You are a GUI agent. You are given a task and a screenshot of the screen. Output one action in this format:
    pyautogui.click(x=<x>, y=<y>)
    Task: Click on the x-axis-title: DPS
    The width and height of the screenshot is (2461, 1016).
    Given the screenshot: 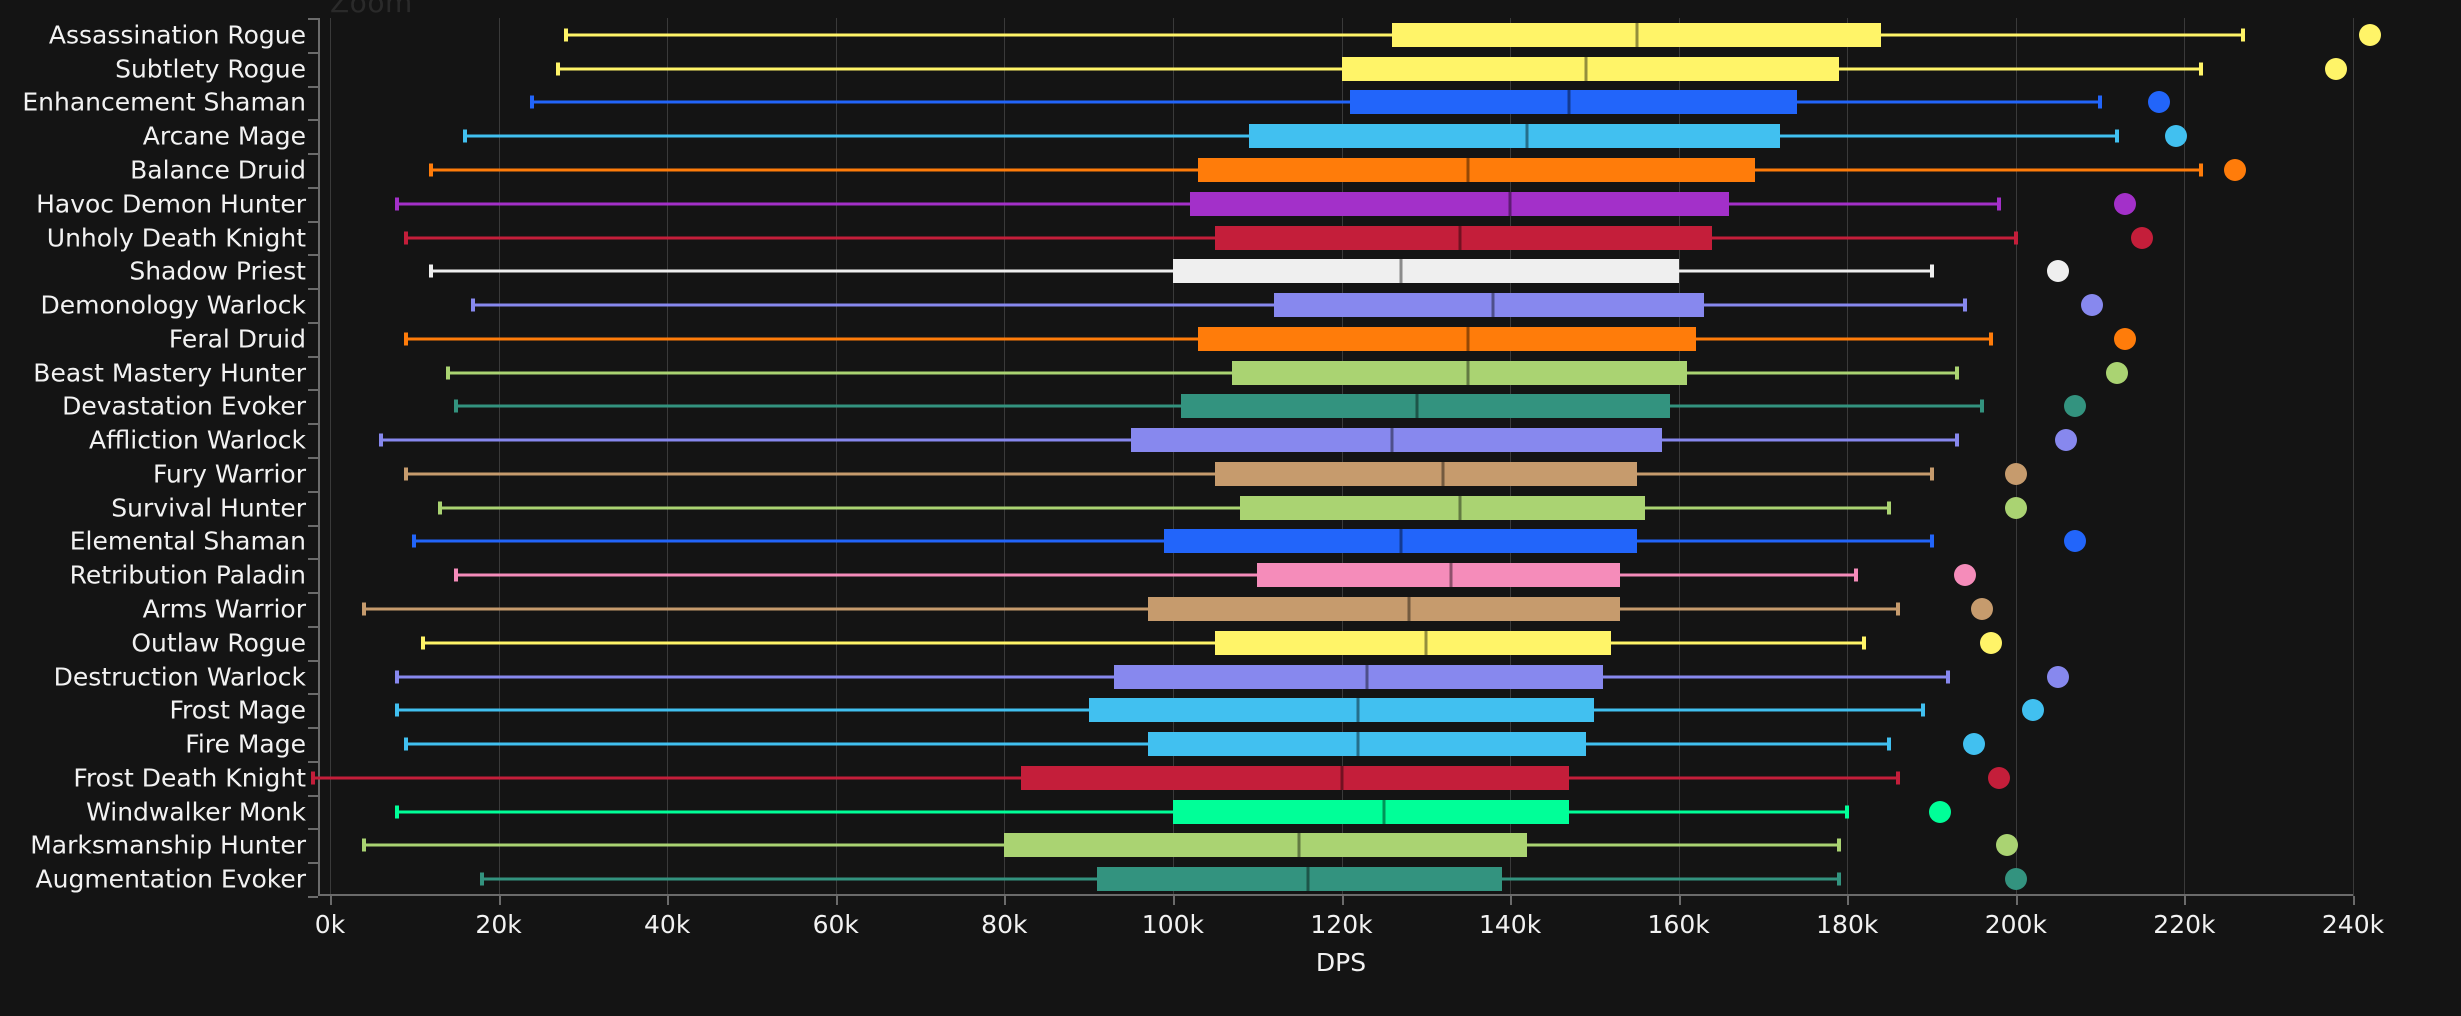 What is the action you would take?
    pyautogui.click(x=1341, y=962)
    